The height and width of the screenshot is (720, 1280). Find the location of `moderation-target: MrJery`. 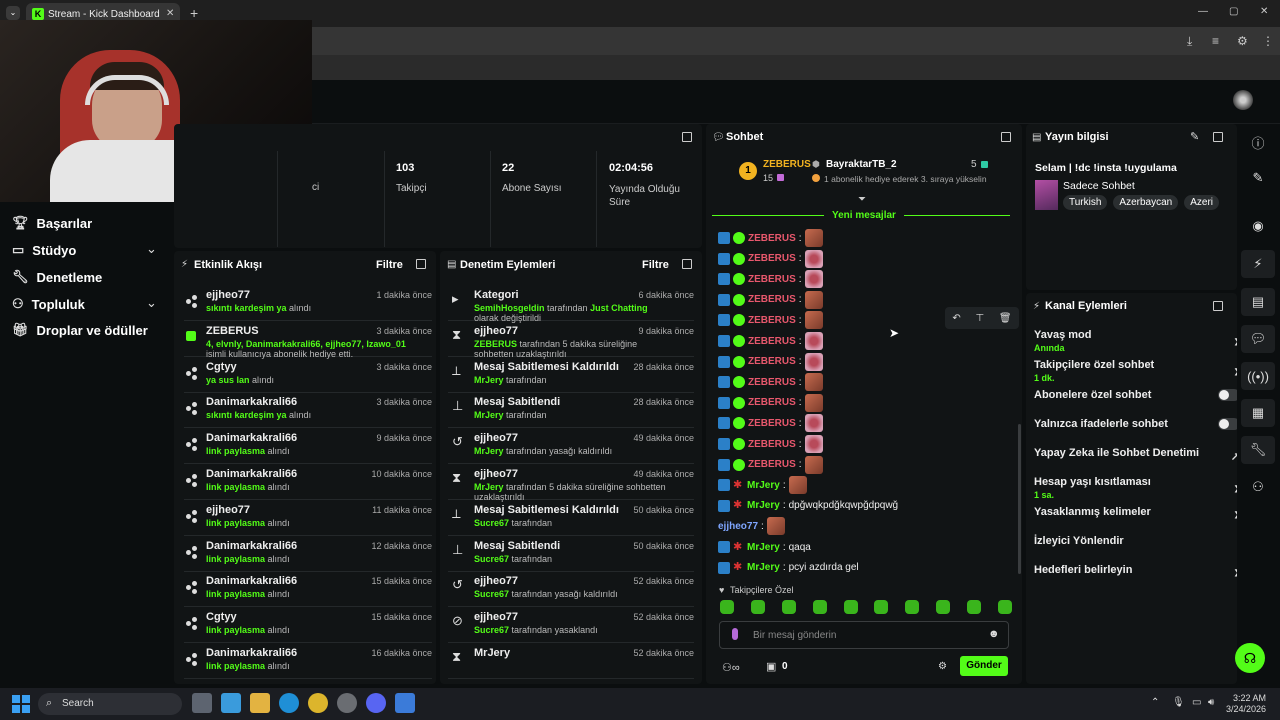

moderation-target: MrJery is located at coordinates (492, 653).